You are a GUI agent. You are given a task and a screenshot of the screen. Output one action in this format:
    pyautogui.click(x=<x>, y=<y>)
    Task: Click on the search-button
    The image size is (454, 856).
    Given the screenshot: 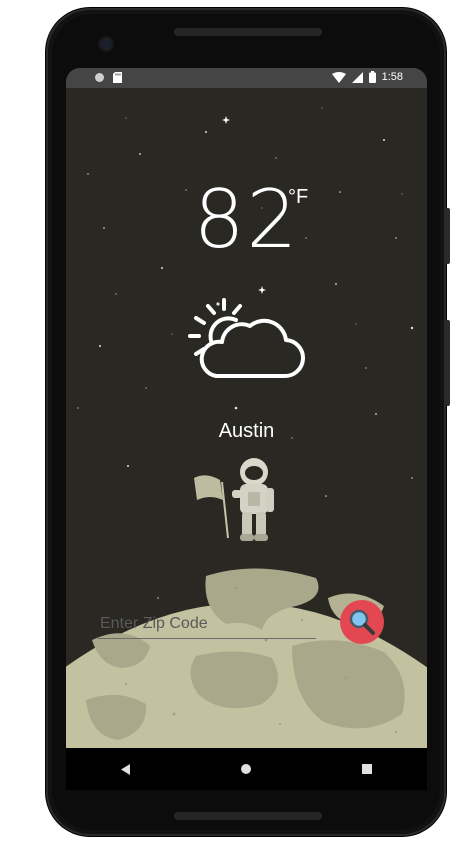 What is the action you would take?
    pyautogui.click(x=362, y=622)
    